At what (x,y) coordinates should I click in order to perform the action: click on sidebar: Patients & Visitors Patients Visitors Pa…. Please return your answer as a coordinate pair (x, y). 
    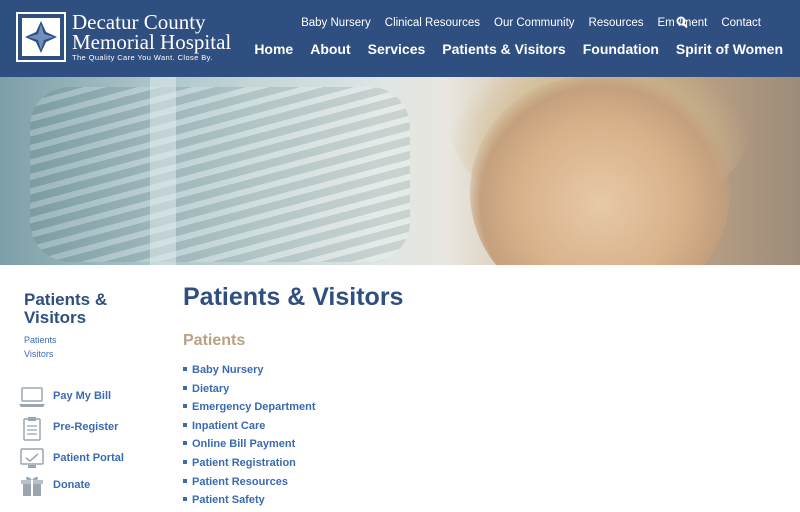
    Looking at the image, I should click on (85, 388).